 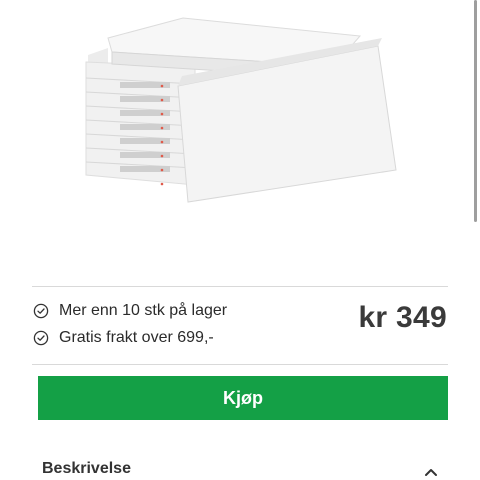 I want to click on shipping-text: Gratis frakt over 699,-, so click(x=136, y=337).